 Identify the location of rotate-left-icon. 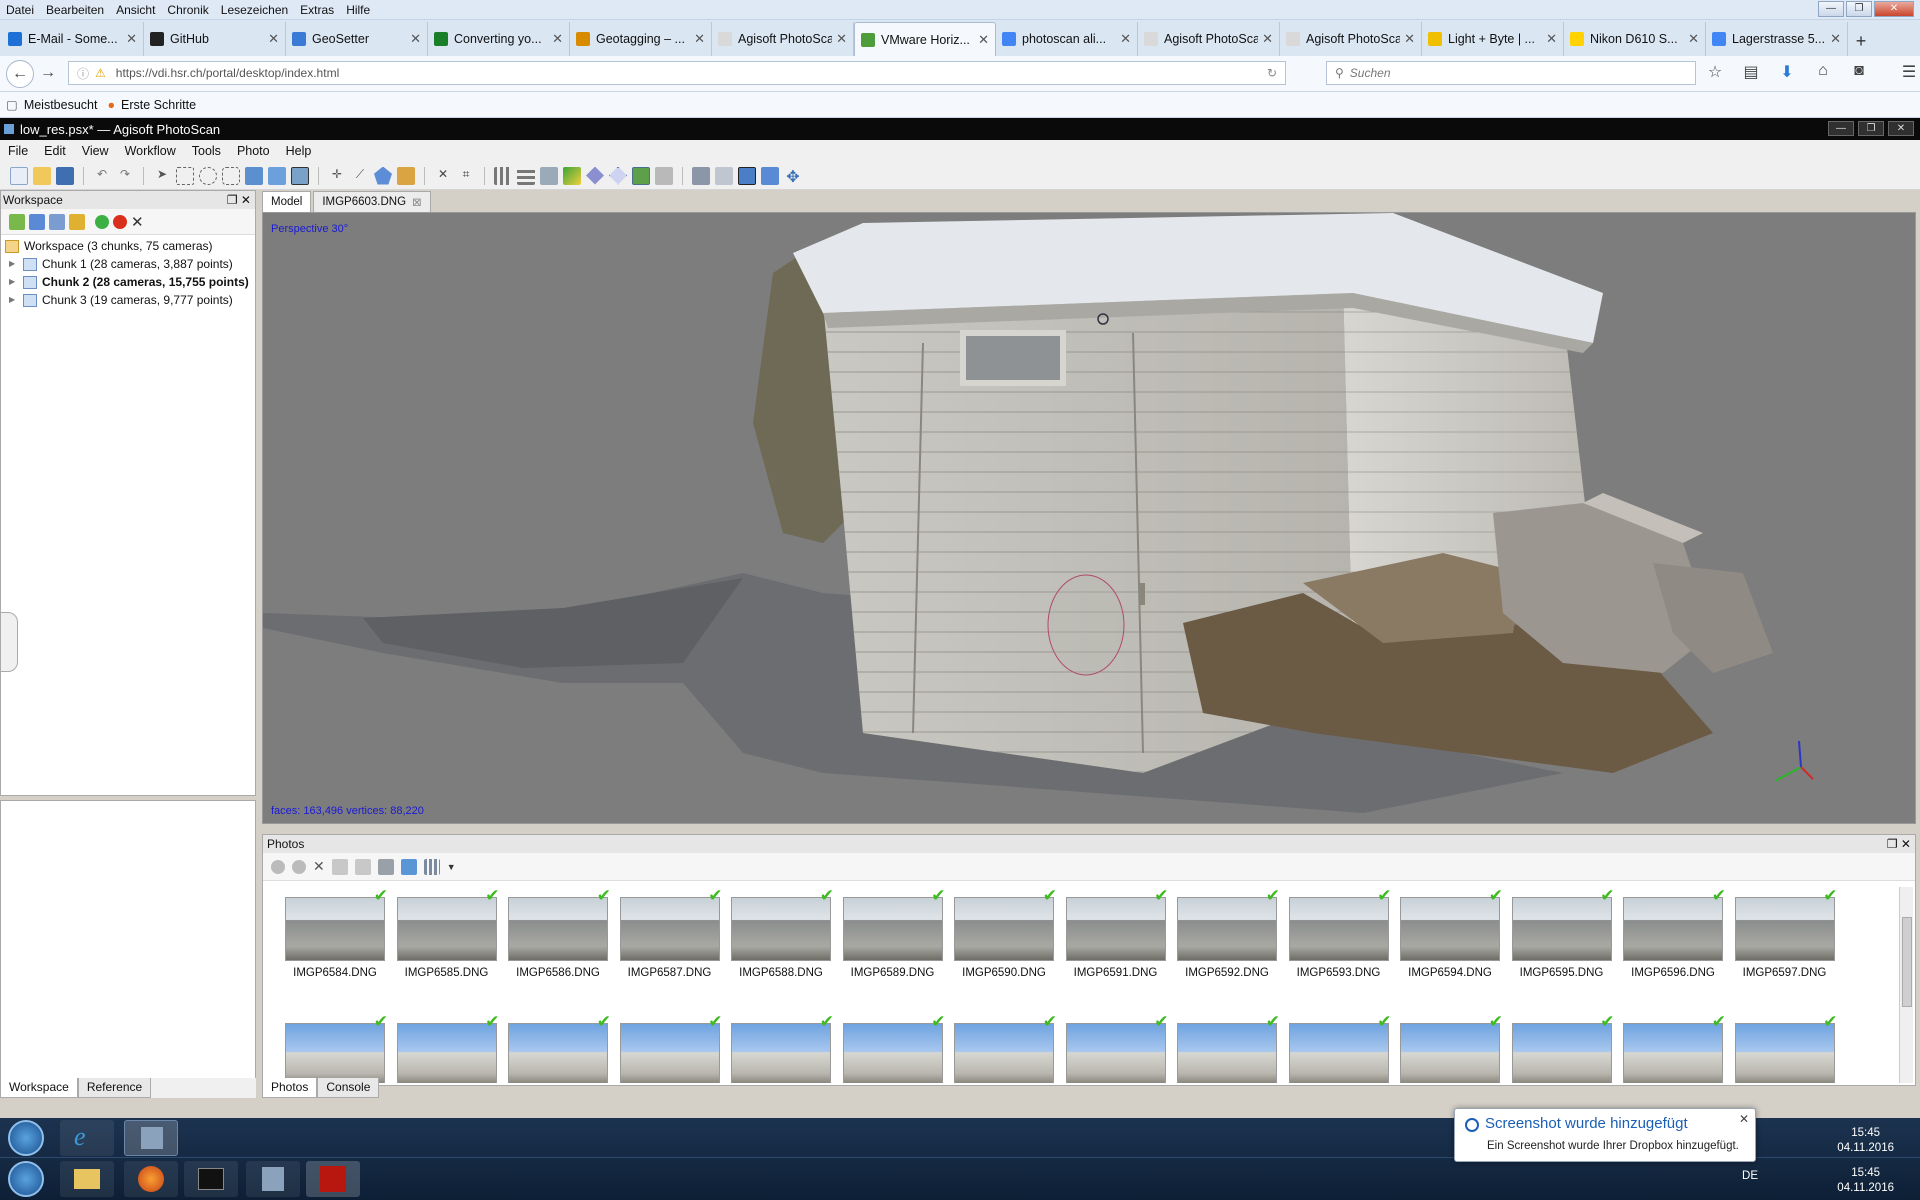
(339, 866).